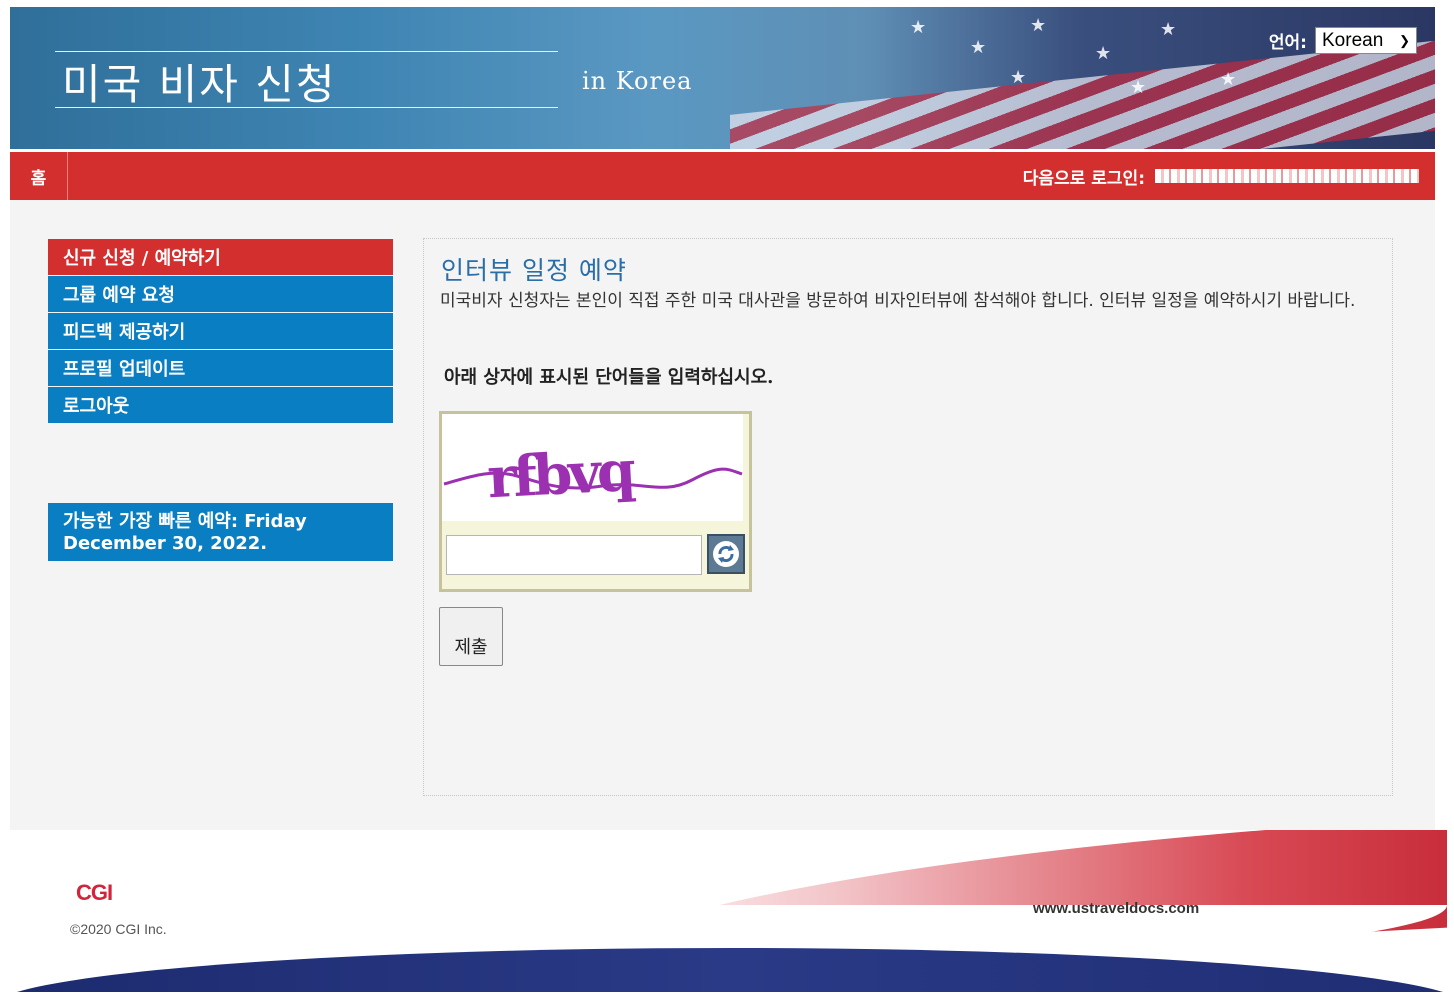 Image resolution: width=1454 pixels, height=998 pixels. What do you see at coordinates (722, 176) in the screenshot?
I see `nav-bar: 홈 다음으로 로그인:` at bounding box center [722, 176].